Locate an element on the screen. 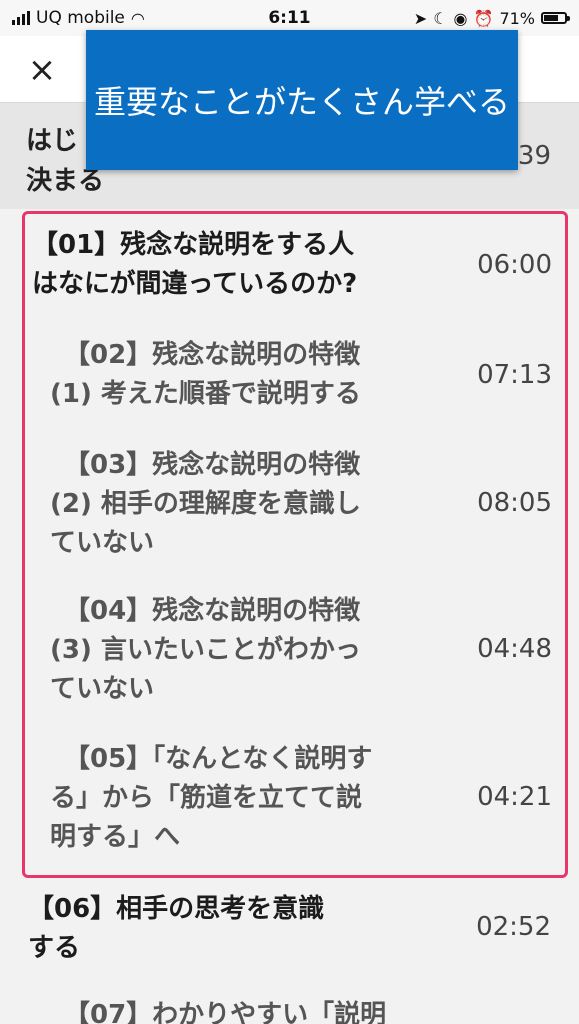  carrier-name: UQ mobile is located at coordinates (80, 18).